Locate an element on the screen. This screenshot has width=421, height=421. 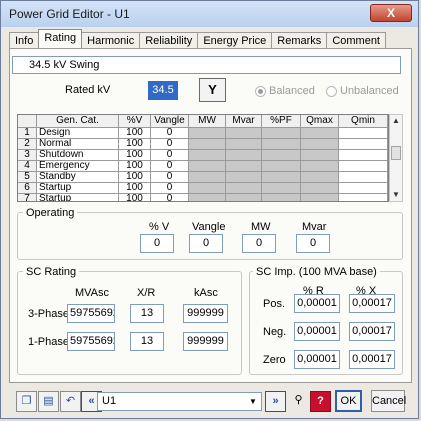
operating-vangle-field: 0 is located at coordinates (206, 243).